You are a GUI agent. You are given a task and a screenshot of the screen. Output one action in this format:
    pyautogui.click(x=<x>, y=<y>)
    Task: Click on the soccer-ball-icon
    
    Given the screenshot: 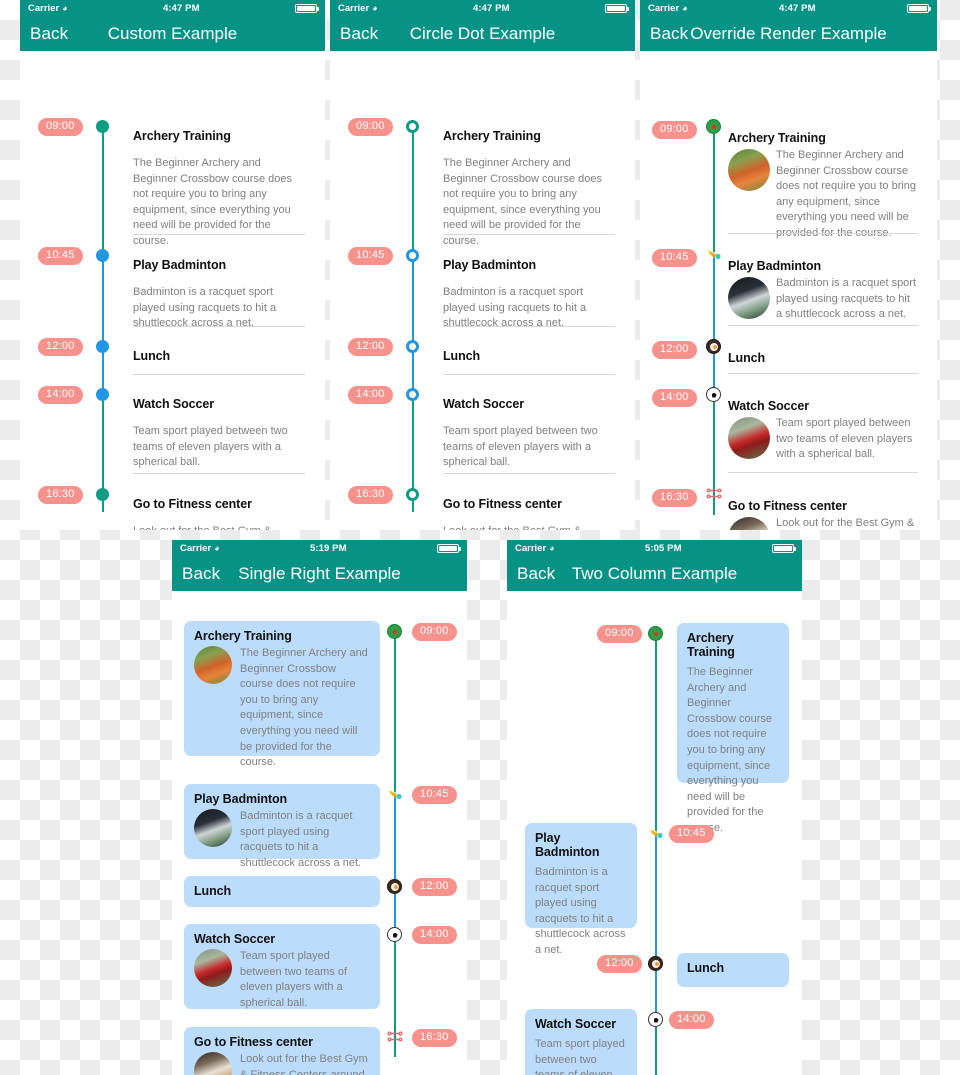 What is the action you would take?
    pyautogui.click(x=713, y=394)
    